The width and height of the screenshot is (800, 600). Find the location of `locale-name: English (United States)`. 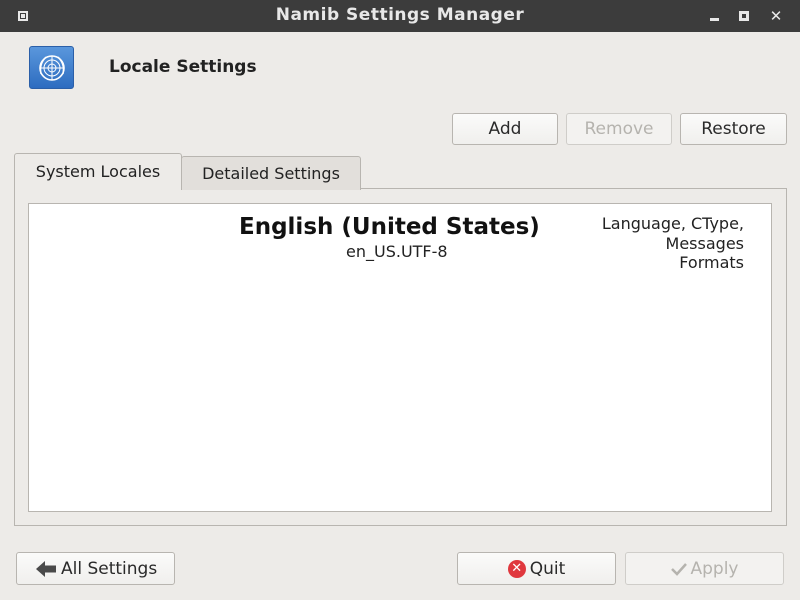

locale-name: English (United States) is located at coordinates (389, 227).